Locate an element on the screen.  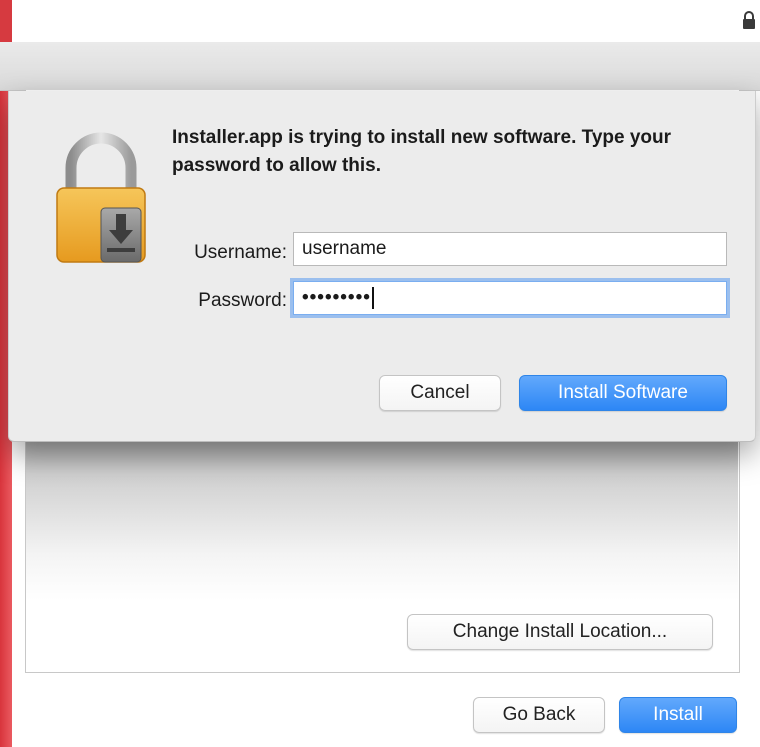
go-back-button: Go Back is located at coordinates (539, 715).